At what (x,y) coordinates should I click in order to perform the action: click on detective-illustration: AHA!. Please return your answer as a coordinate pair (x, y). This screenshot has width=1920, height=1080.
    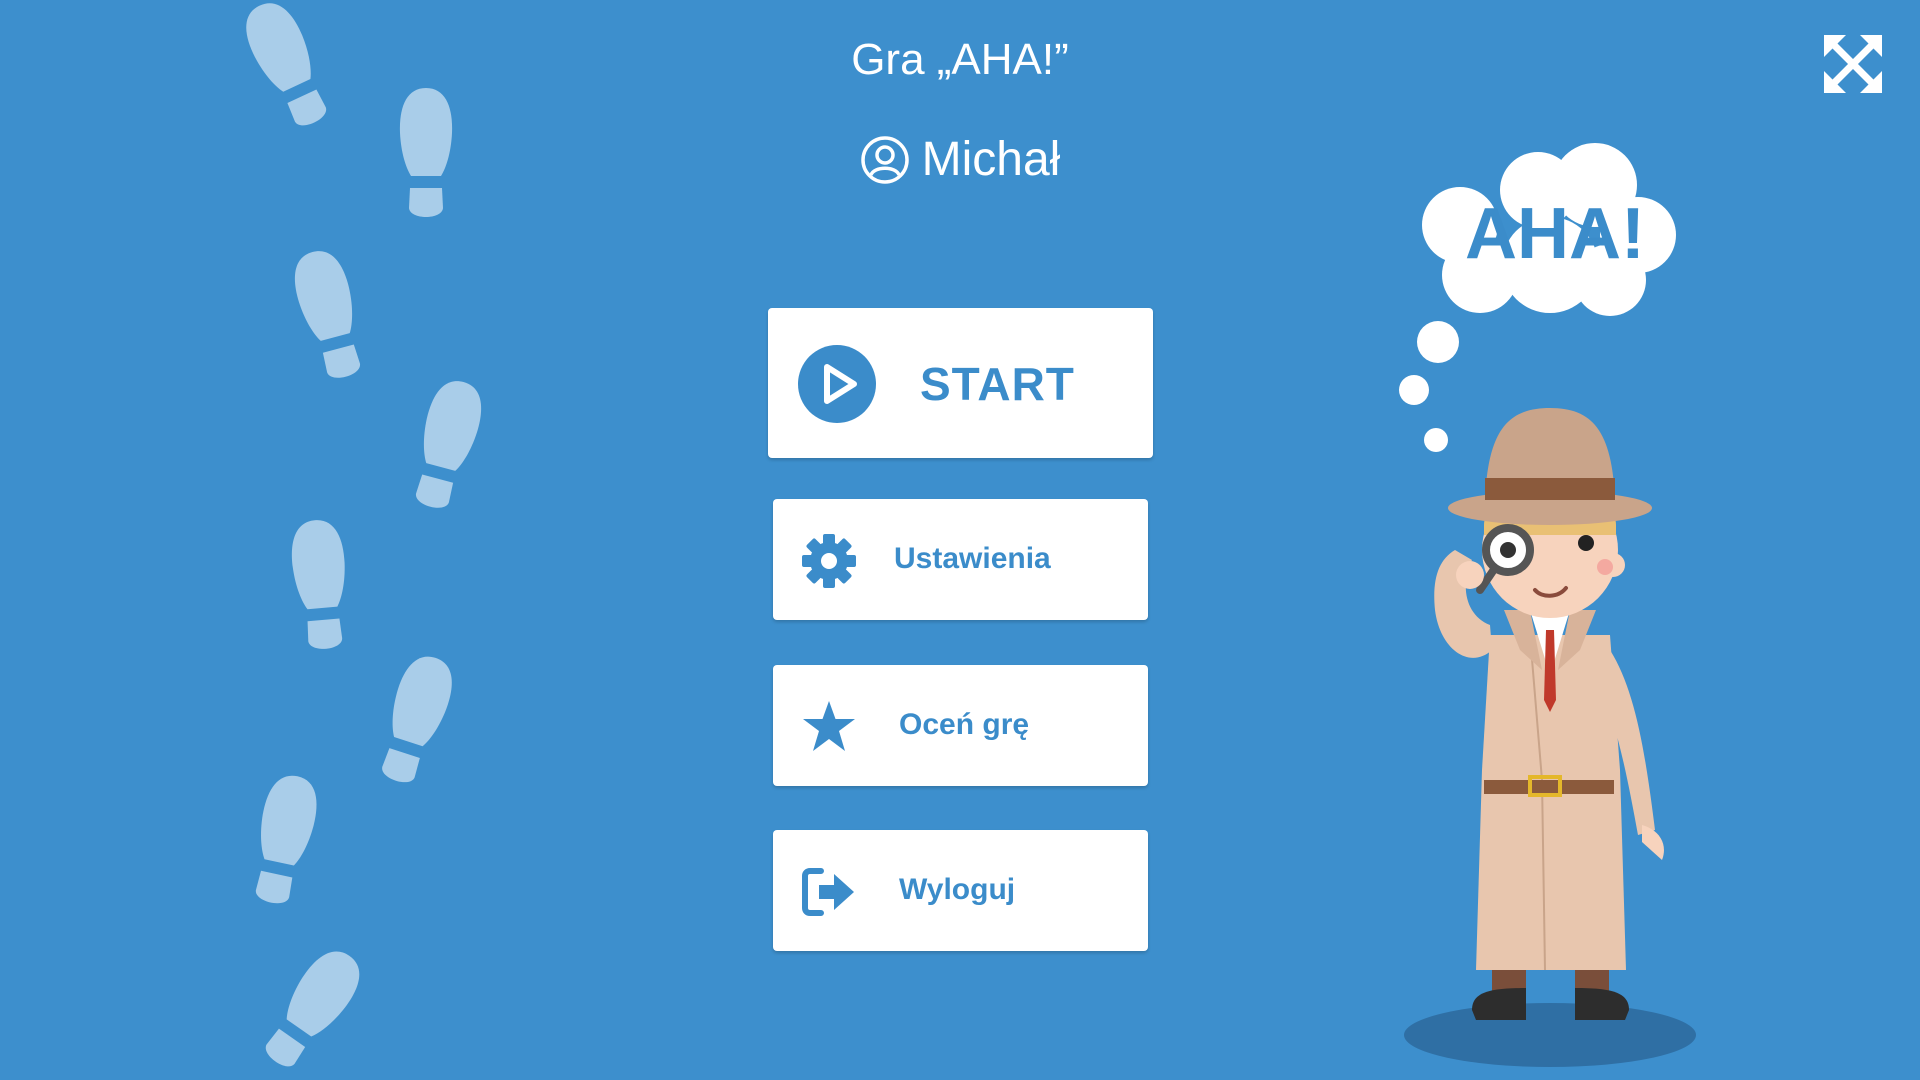
    Looking at the image, I should click on (1547, 605).